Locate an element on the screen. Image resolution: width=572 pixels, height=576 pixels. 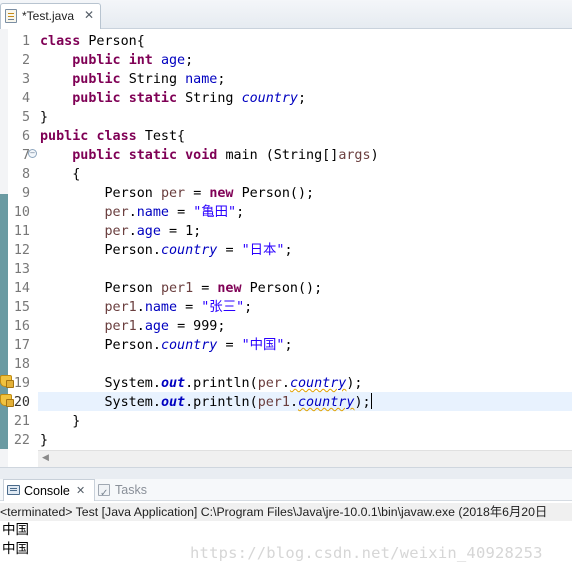
line-number: 17 is located at coordinates (21, 345).